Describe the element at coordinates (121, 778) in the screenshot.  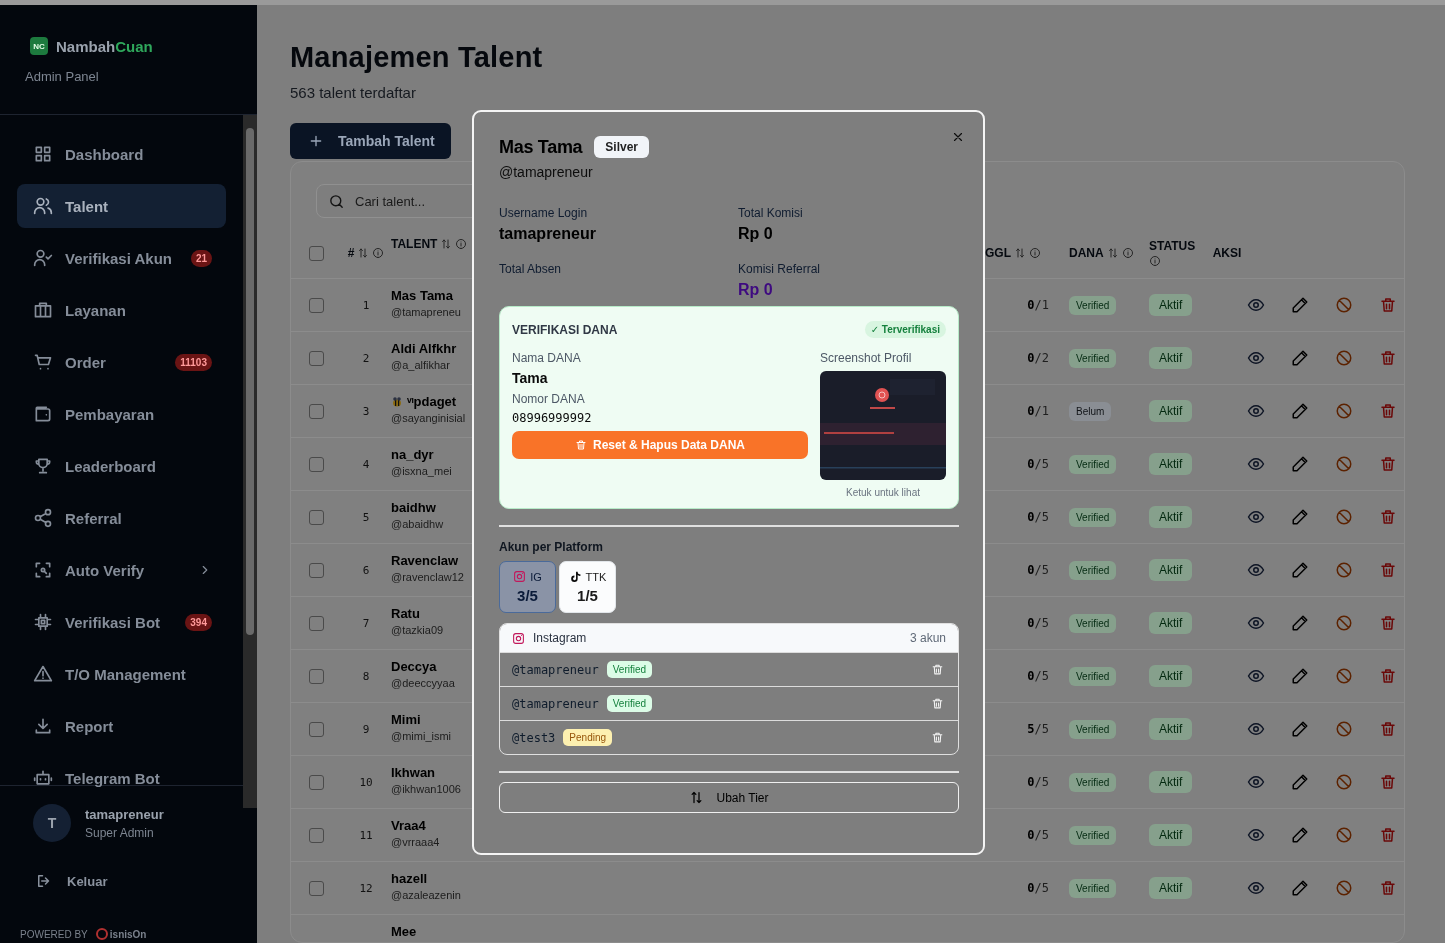
I see `nav-item: Telegram Bot` at that location.